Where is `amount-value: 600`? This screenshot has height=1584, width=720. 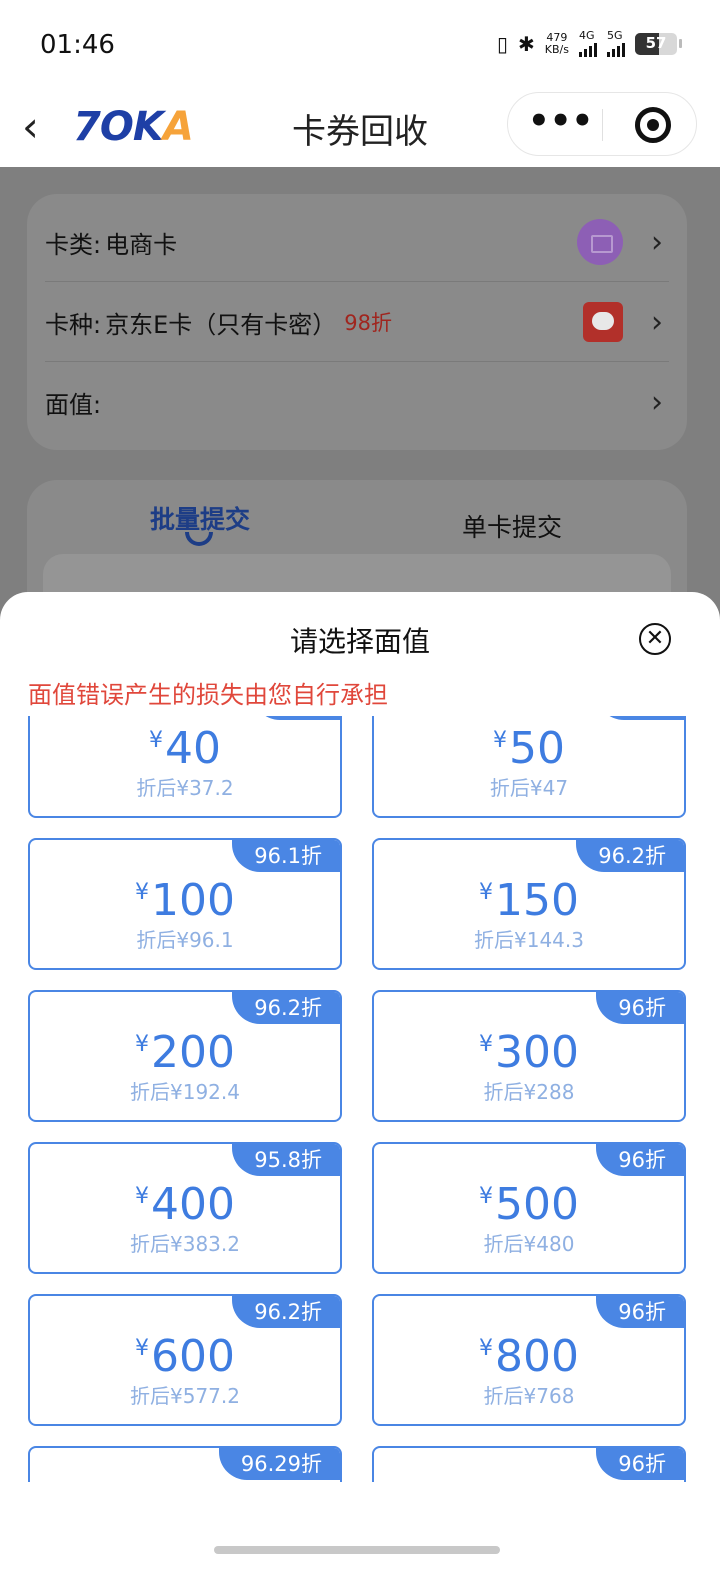 amount-value: 600 is located at coordinates (193, 1356).